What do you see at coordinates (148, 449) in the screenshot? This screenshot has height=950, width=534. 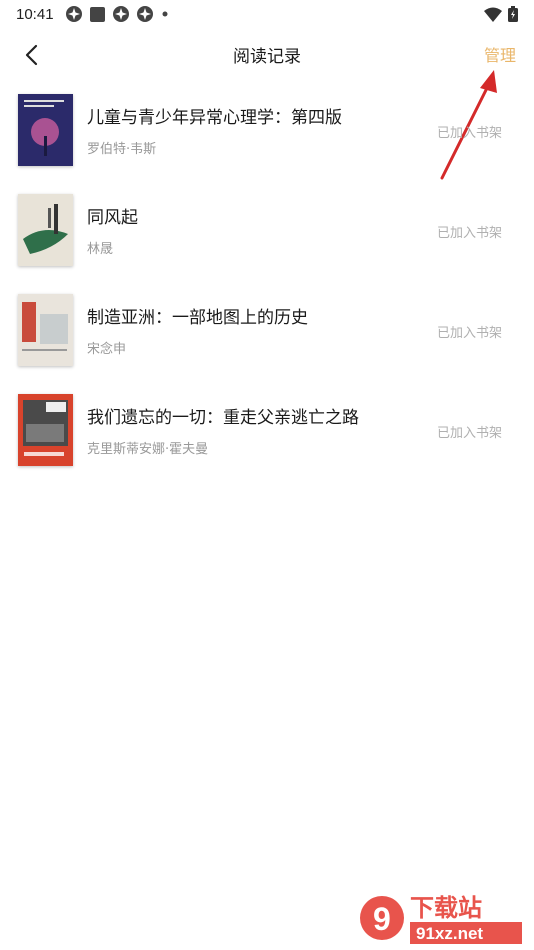 I see `book-author: 克里斯蒂安娜·霍夫曼` at bounding box center [148, 449].